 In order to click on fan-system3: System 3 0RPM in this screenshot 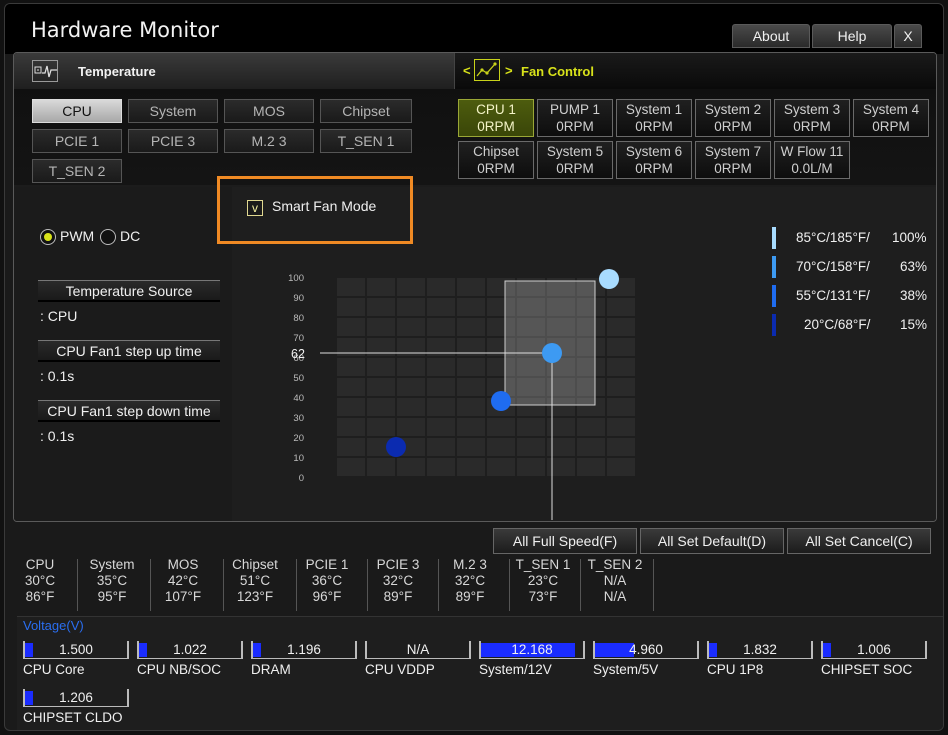, I will do `click(812, 118)`.